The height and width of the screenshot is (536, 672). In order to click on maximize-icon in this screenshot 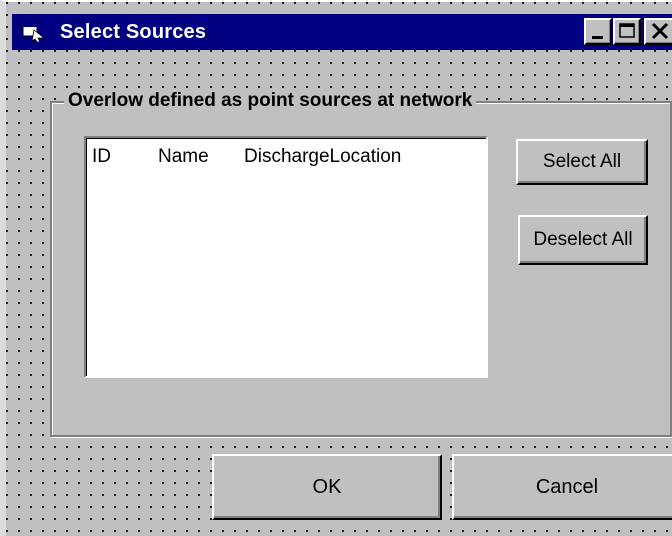, I will do `click(627, 30)`.